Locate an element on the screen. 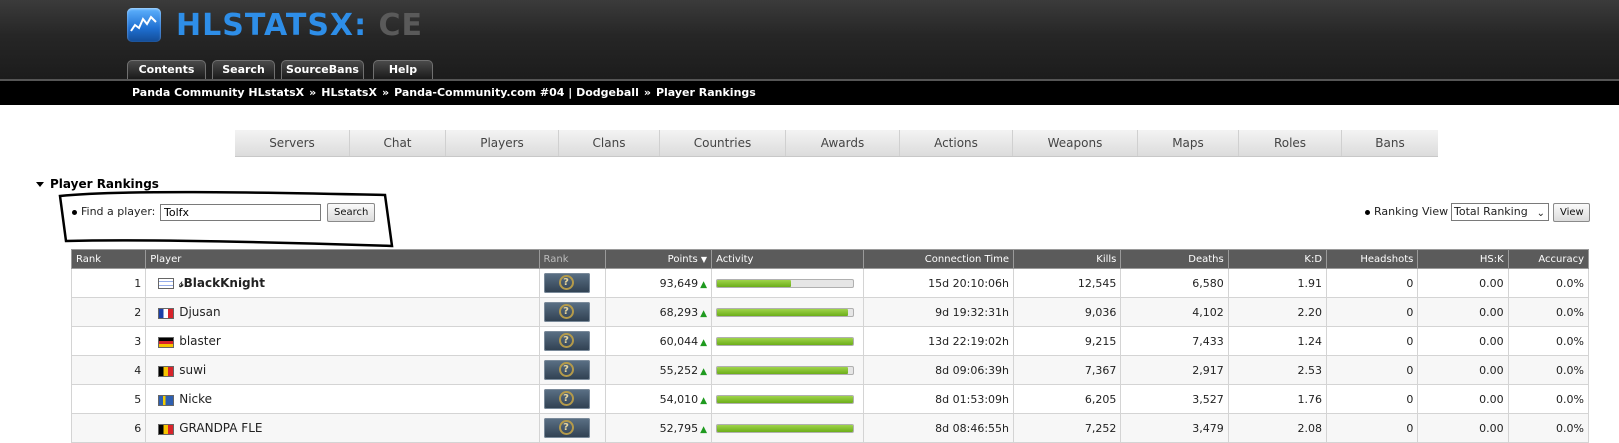 Image resolution: width=1619 pixels, height=443 pixels. cell-player: suwi is located at coordinates (342, 370).